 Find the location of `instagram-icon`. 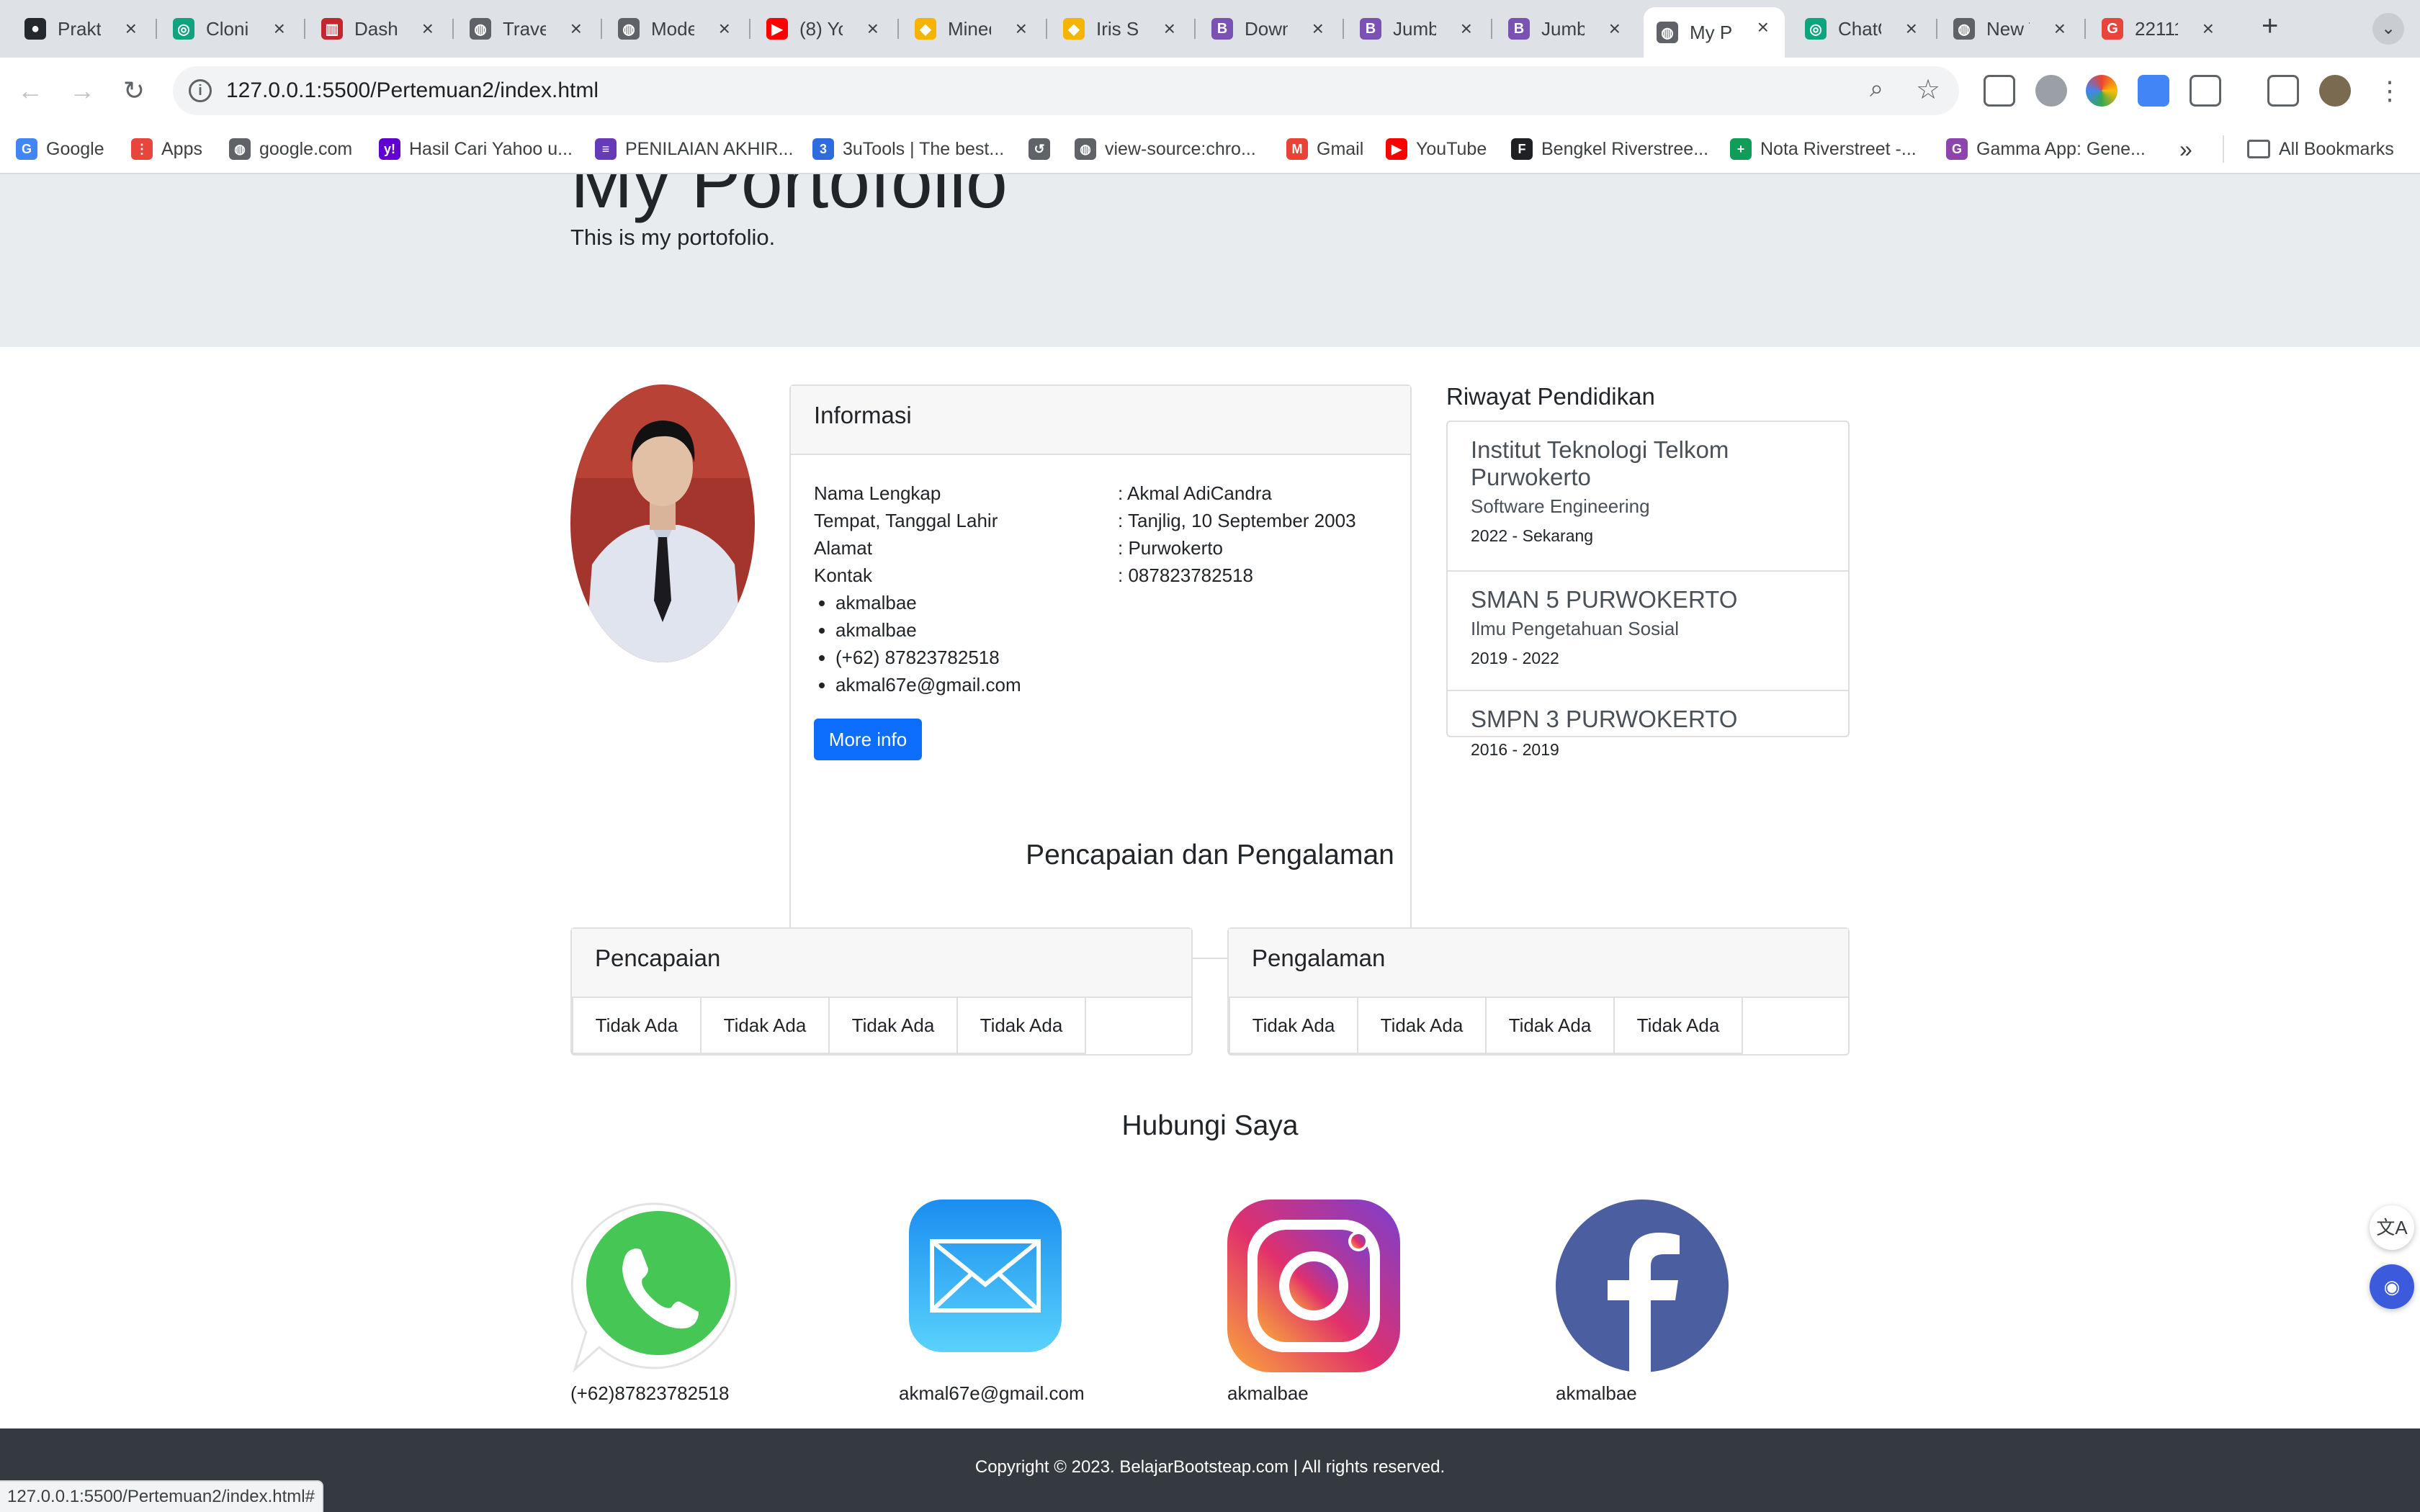

instagram-icon is located at coordinates (1313, 1286).